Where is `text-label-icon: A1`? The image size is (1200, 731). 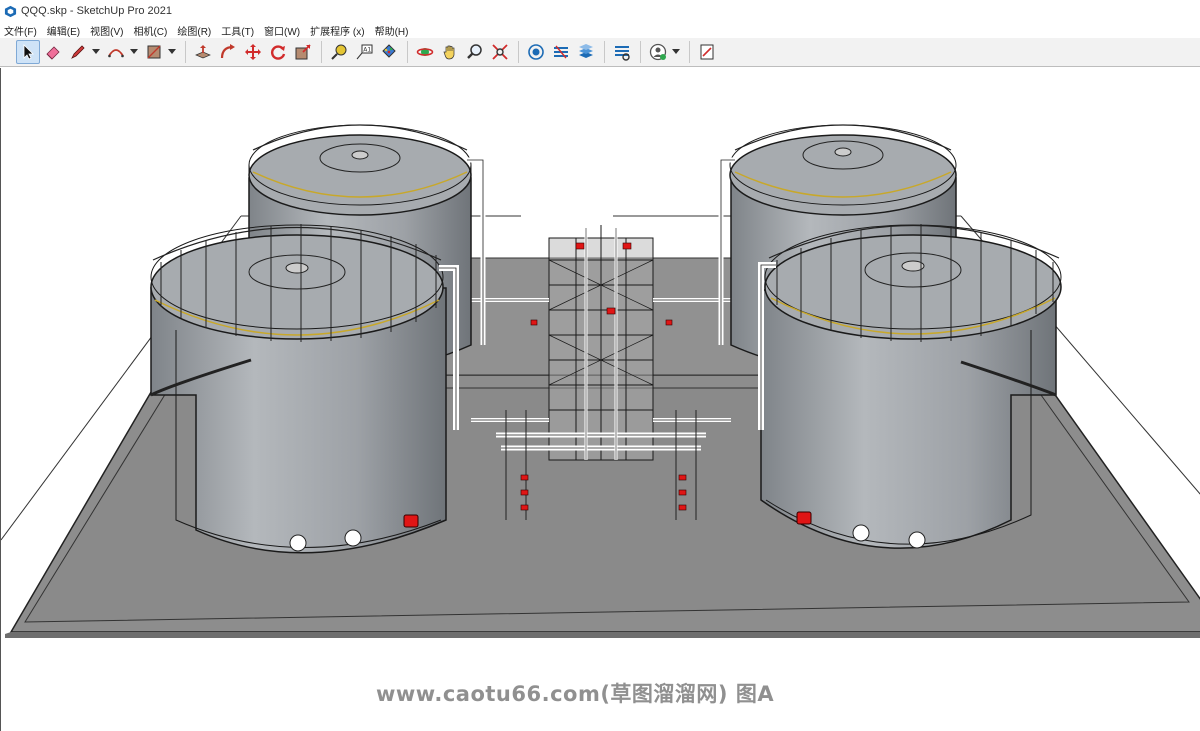
text-label-icon: A1 is located at coordinates (364, 52).